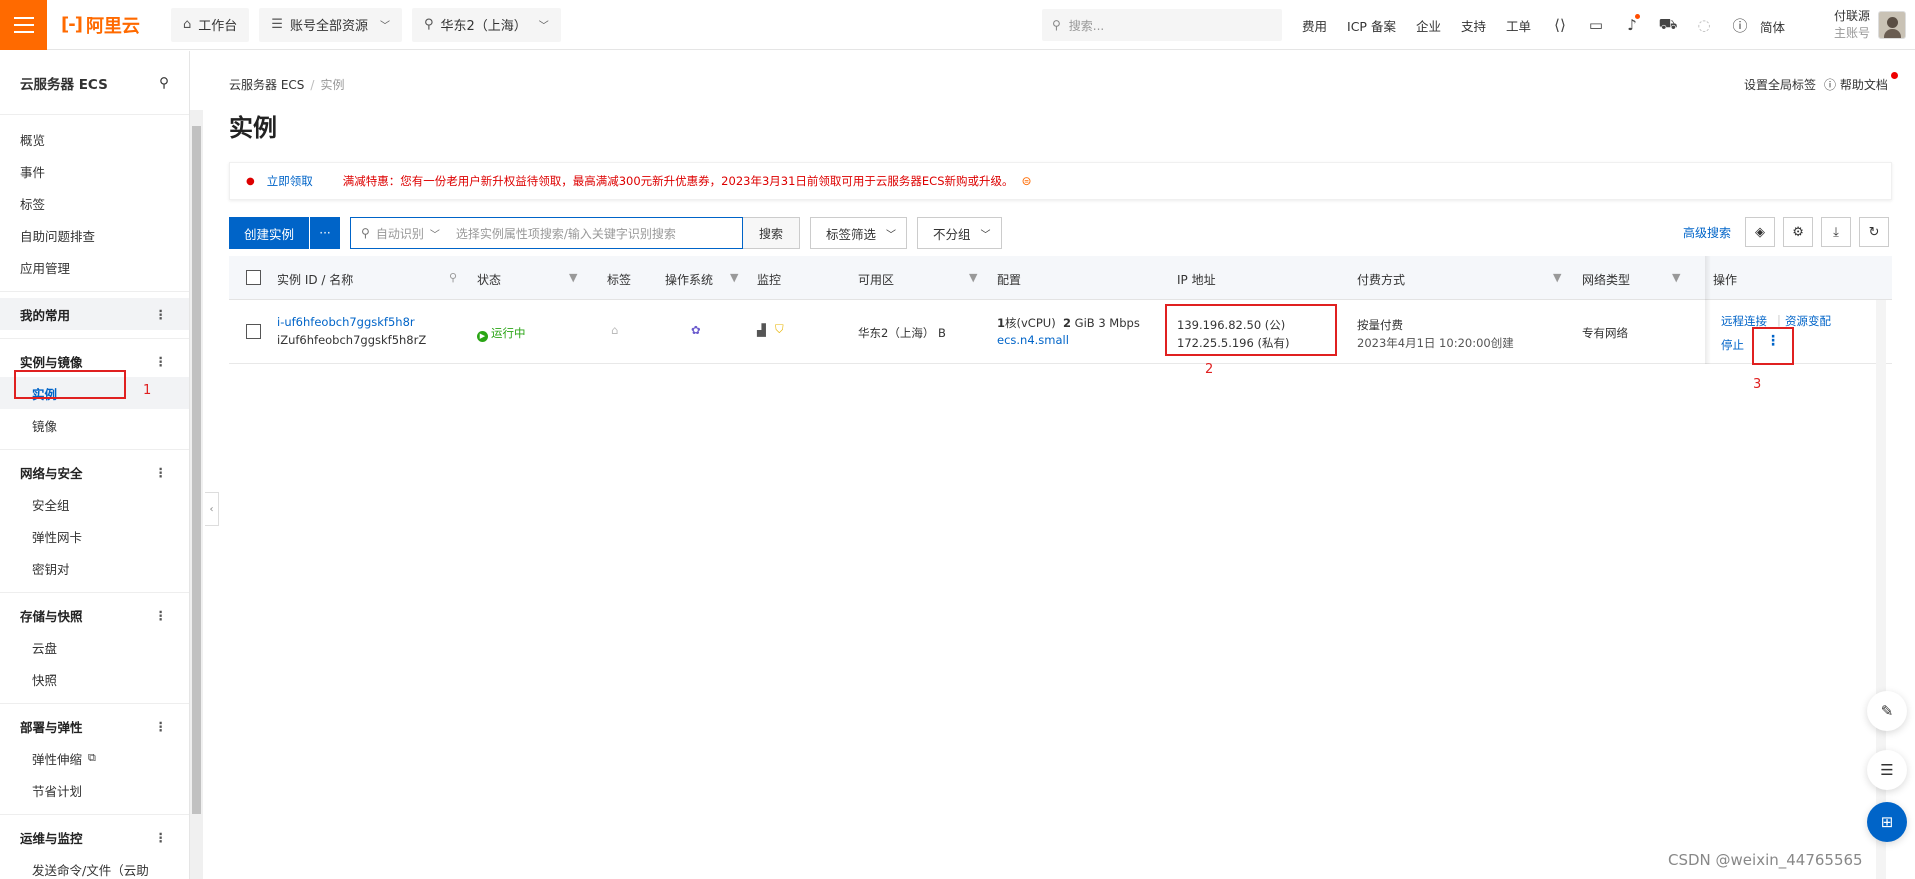  I want to click on apps-grid-icon: ⊞, so click(1887, 822).